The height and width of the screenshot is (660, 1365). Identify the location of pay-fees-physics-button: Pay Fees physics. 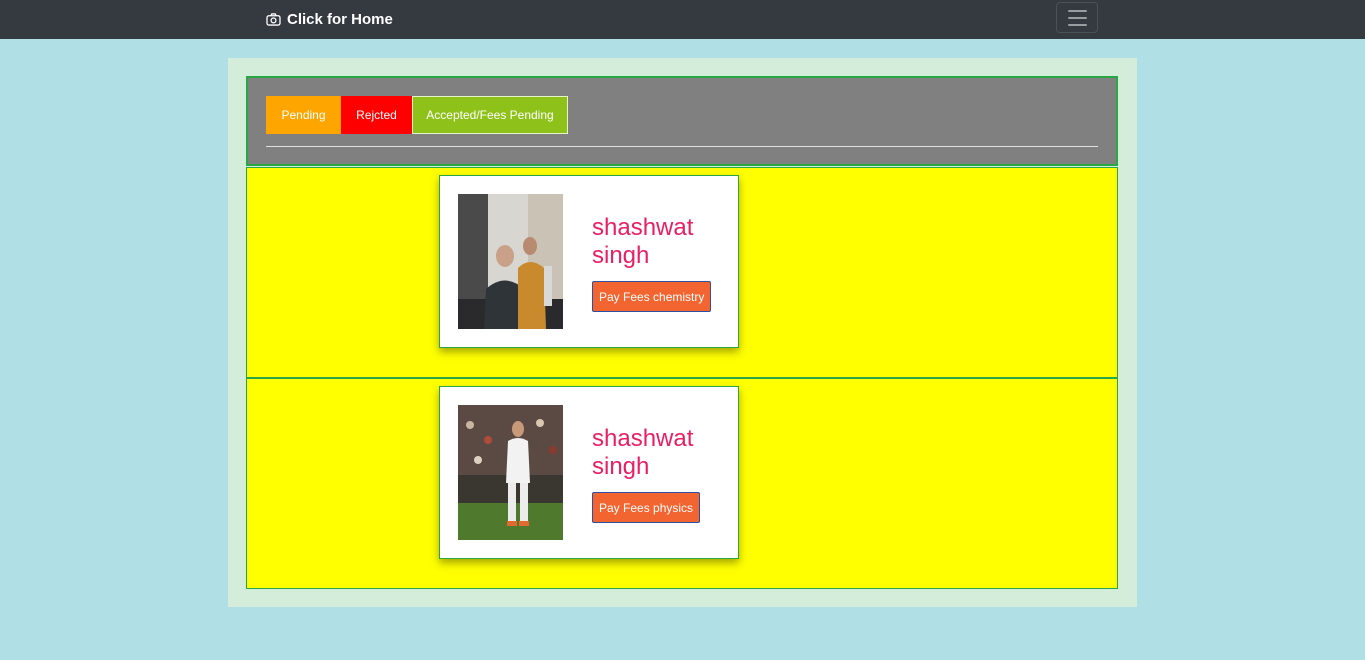
(646, 507).